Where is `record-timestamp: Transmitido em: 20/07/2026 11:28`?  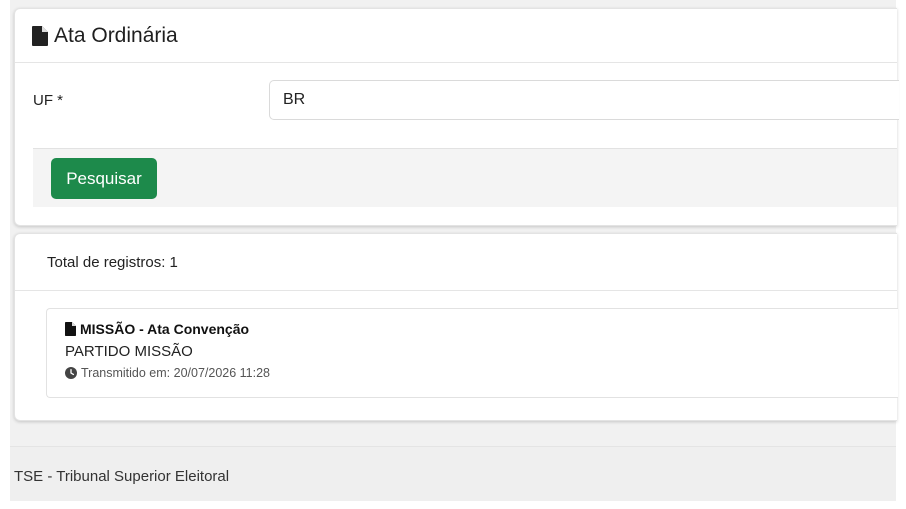 record-timestamp: Transmitido em: 20/07/2026 11:28 is located at coordinates (167, 373).